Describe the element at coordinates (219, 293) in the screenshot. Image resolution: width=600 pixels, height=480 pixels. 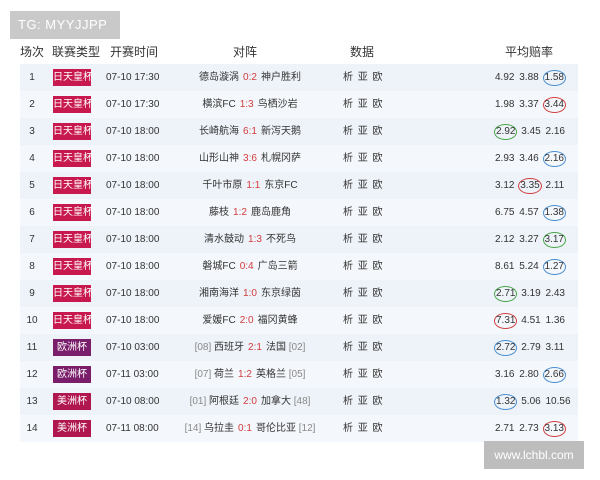
I see `home-team: 湘南海洋` at that location.